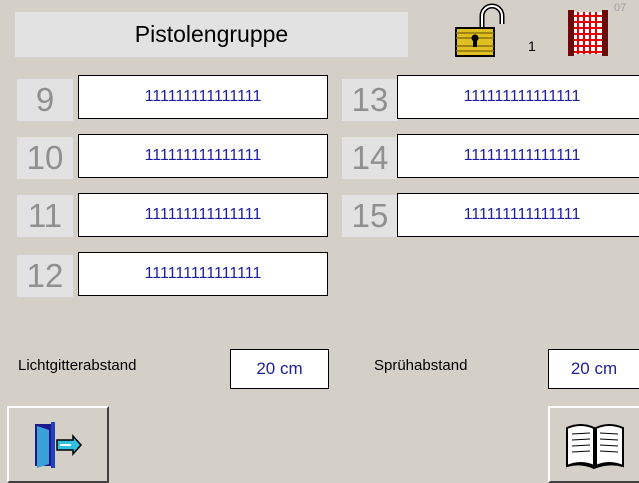  Describe the element at coordinates (518, 156) in the screenshot. I see `gun-14-field: 111111111111111` at that location.